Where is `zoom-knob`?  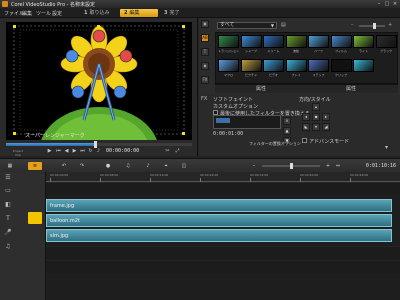 zoom-knob is located at coordinates (291, 166).